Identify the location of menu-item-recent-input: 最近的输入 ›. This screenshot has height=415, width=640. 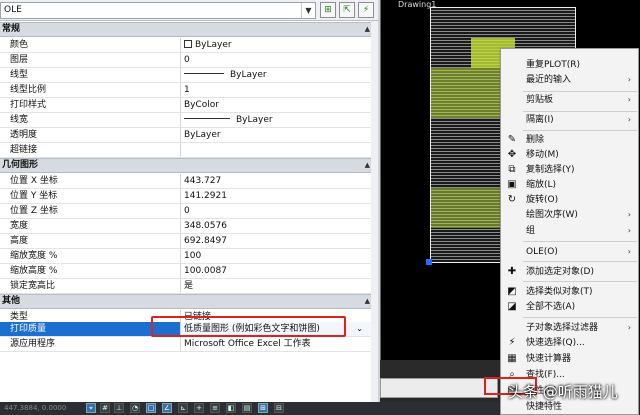
(569, 80).